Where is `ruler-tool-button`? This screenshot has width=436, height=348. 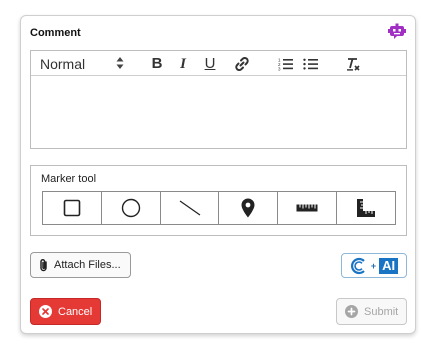
ruler-tool-button is located at coordinates (308, 208).